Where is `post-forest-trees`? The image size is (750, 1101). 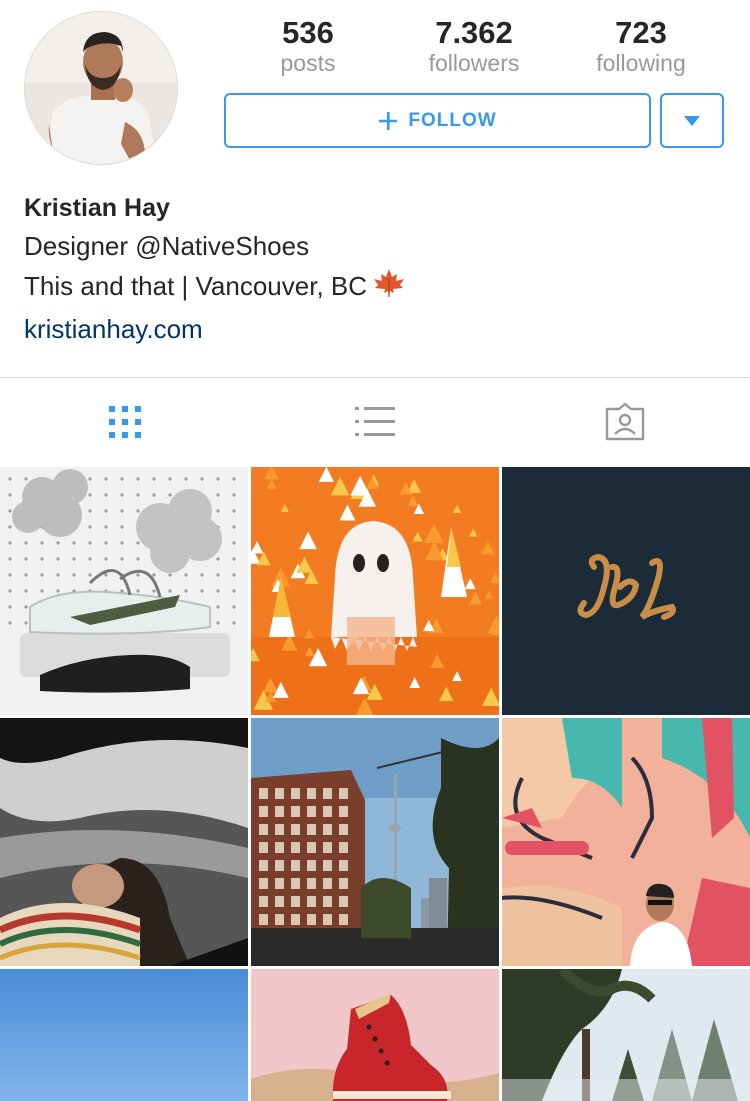
post-forest-trees is located at coordinates (626, 1035).